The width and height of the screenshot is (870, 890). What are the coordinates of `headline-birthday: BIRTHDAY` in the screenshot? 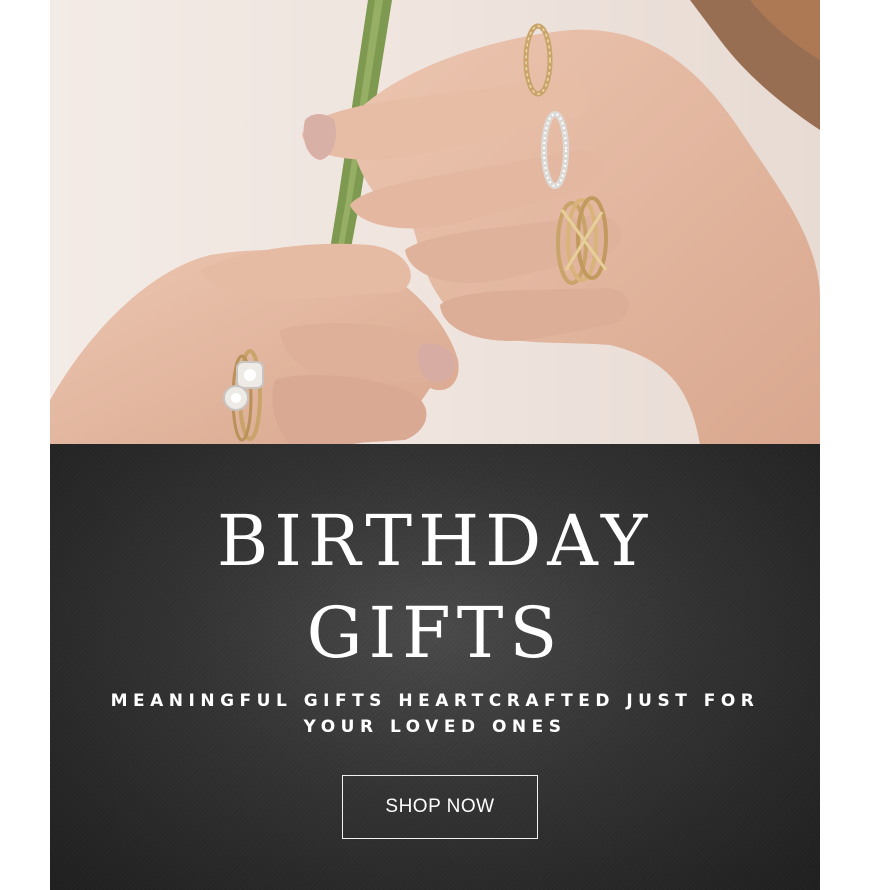 It's located at (435, 541).